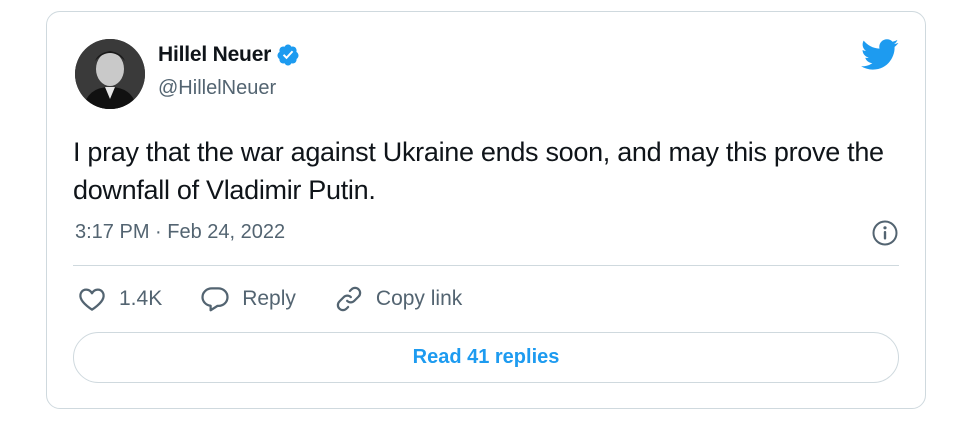 This screenshot has width=962, height=424. What do you see at coordinates (180, 232) in the screenshot?
I see `tweet-timestamp: 3:17 PM · Feb 24, 2022` at bounding box center [180, 232].